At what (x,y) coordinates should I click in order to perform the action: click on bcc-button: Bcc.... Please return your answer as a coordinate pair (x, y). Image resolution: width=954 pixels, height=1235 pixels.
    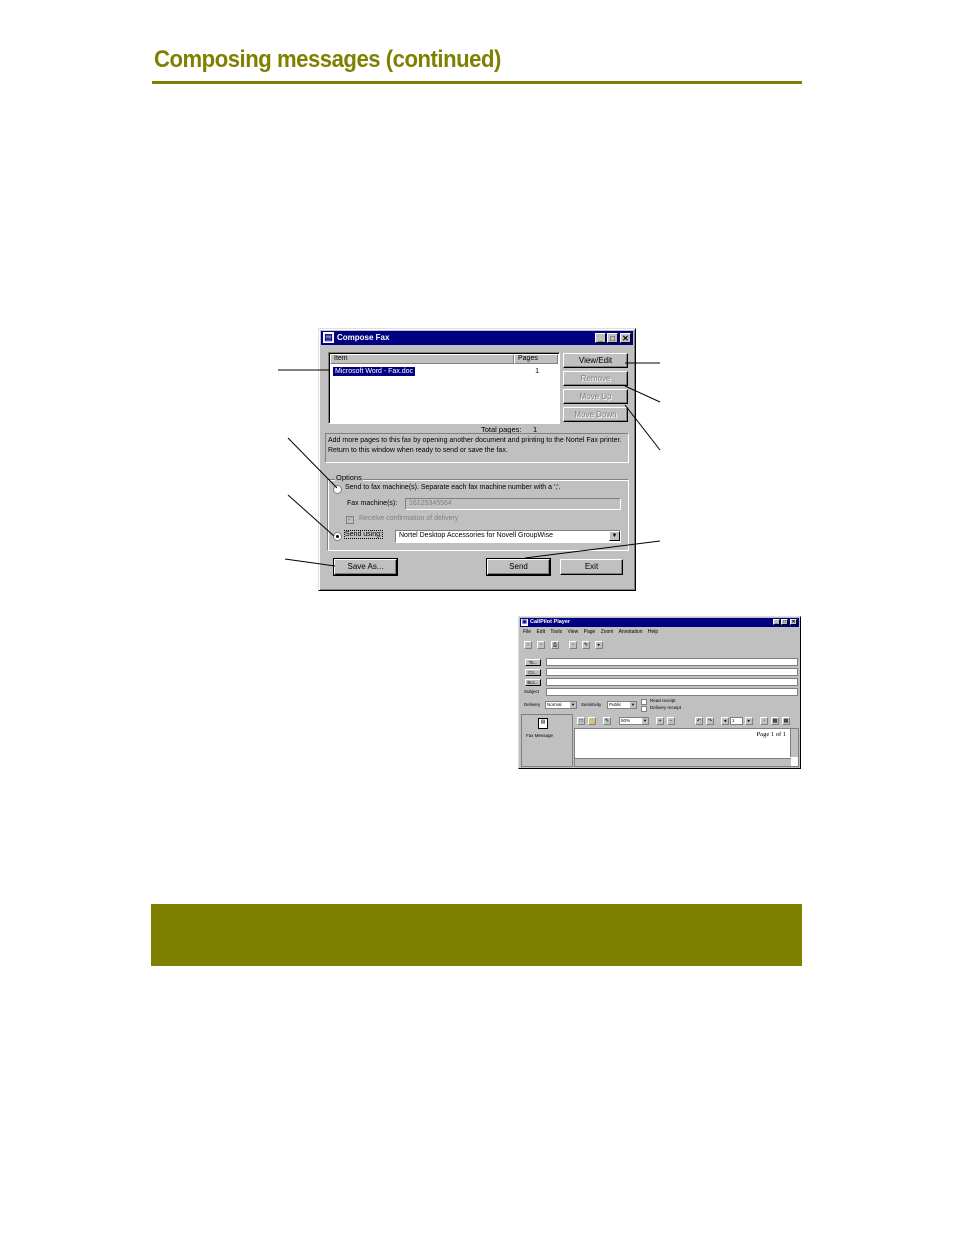
    Looking at the image, I should click on (533, 682).